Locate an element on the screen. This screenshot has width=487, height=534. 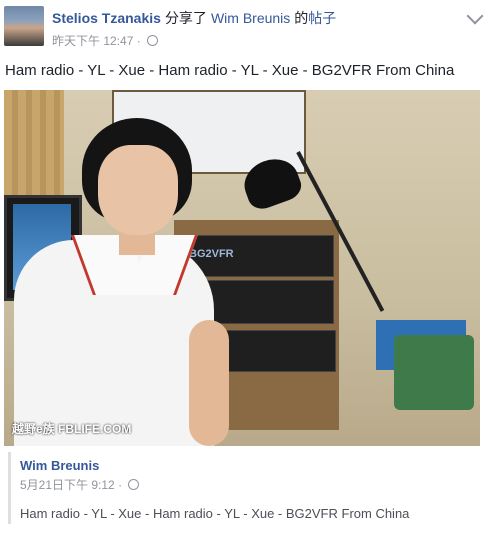
chevron-down-icon is located at coordinates (475, 16).